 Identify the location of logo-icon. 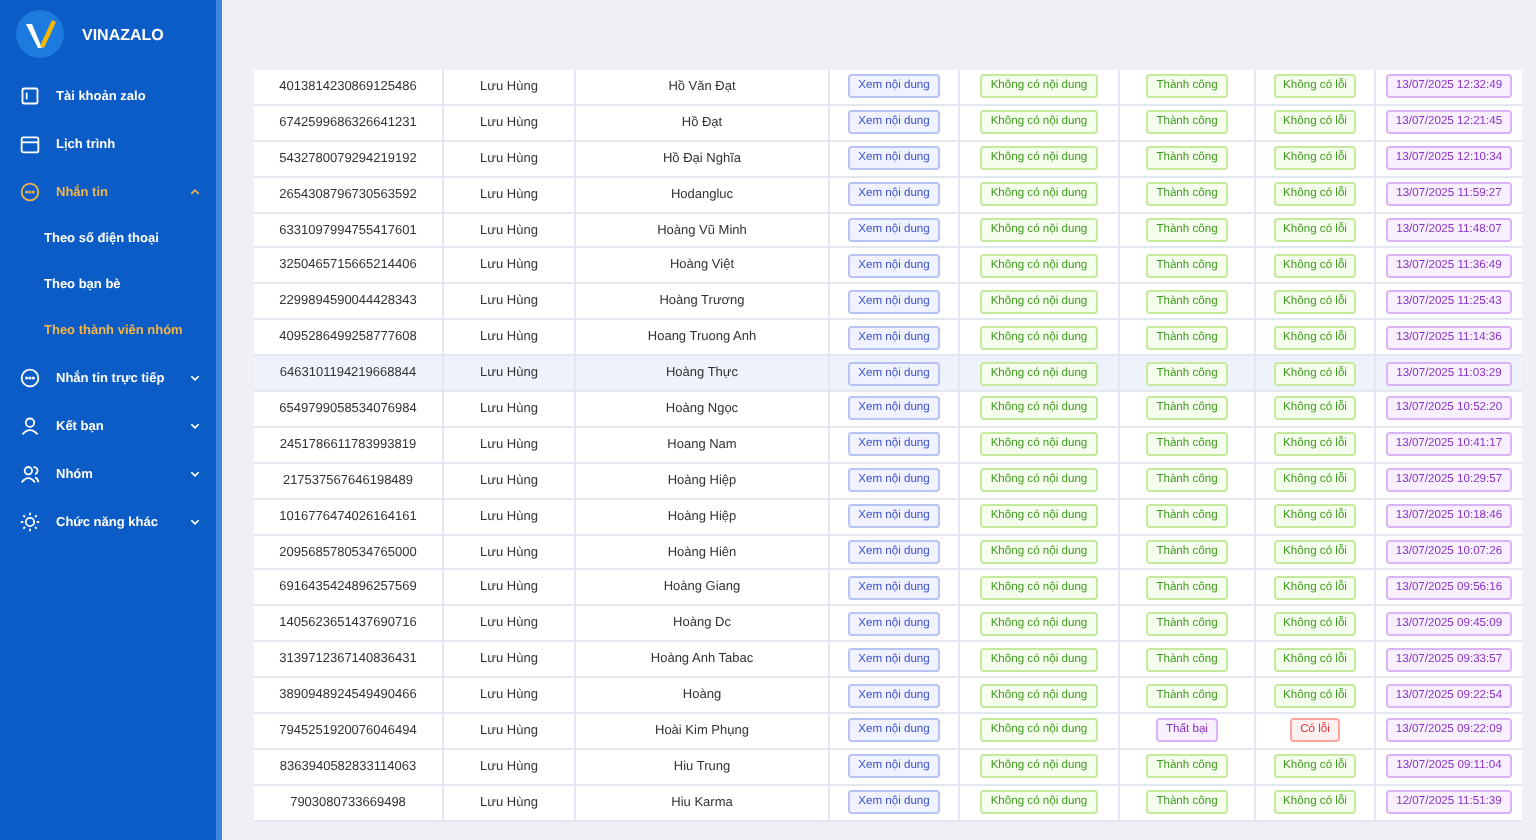
(40, 34).